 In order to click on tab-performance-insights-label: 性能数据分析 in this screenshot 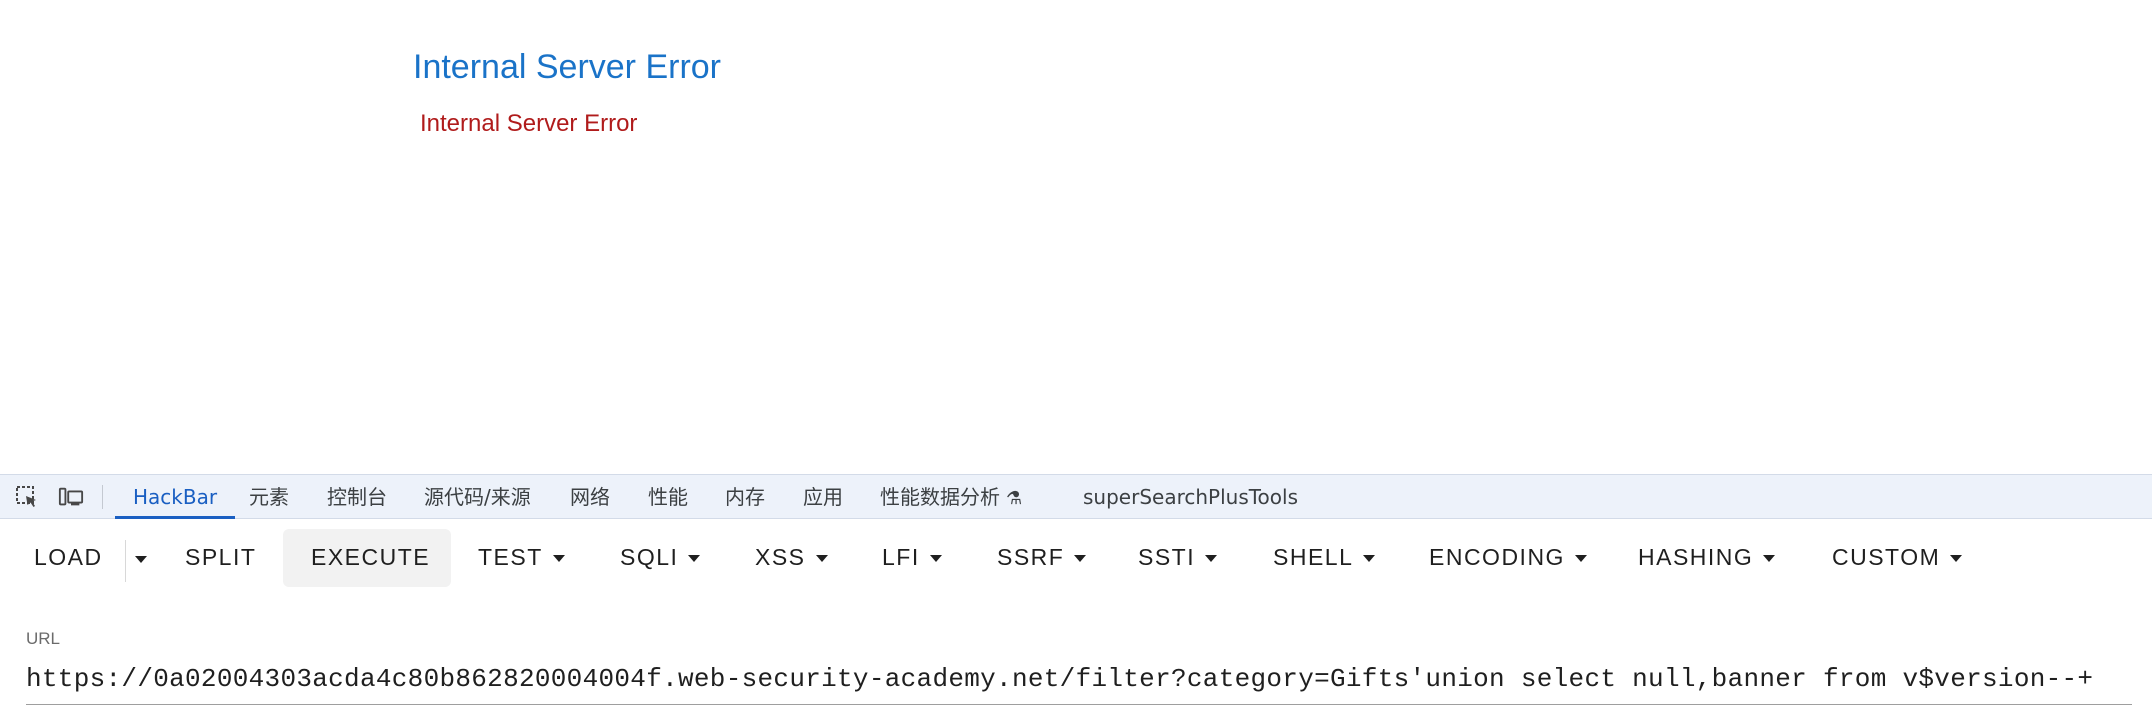, I will do `click(940, 497)`.